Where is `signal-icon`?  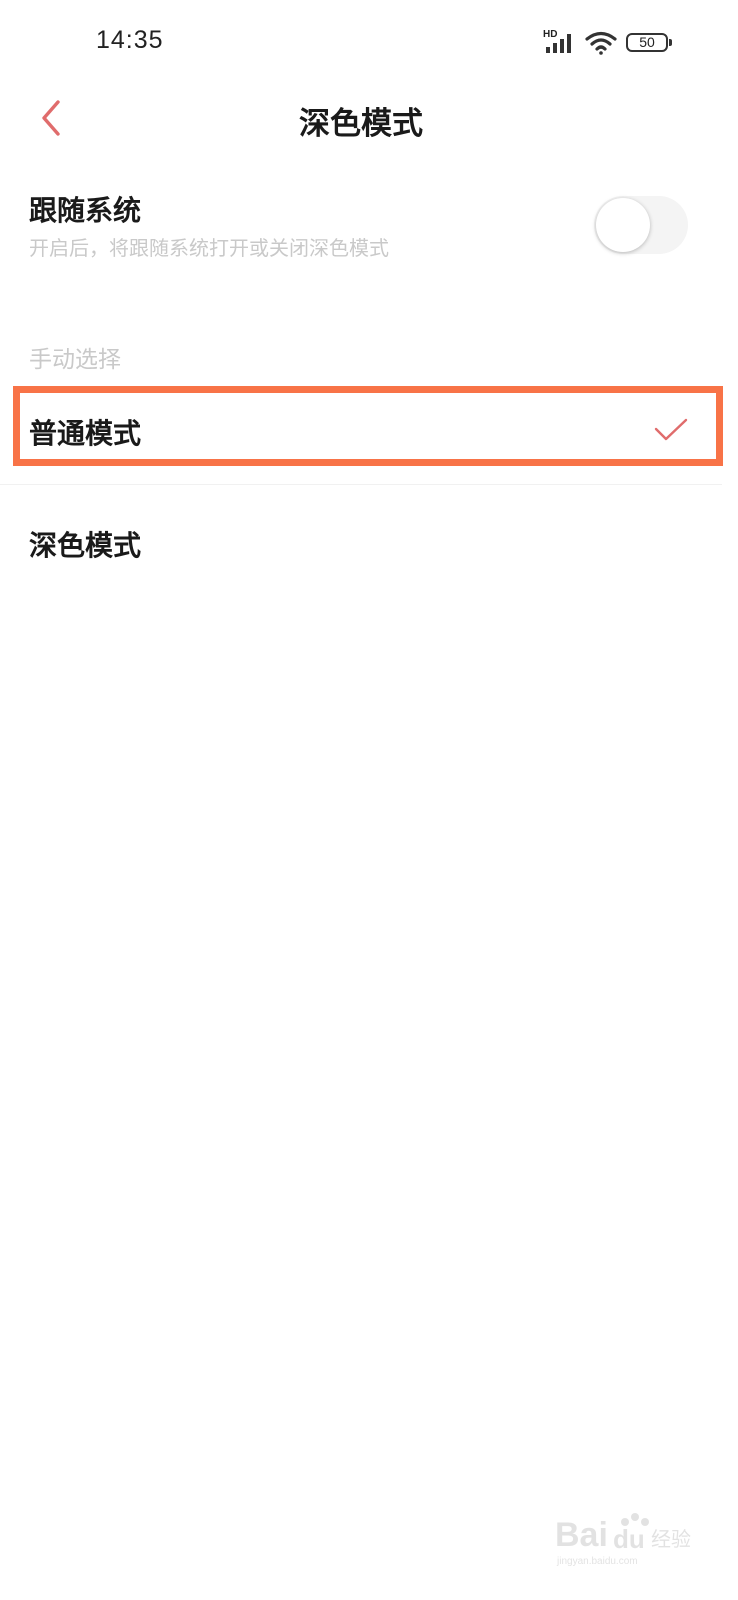 signal-icon is located at coordinates (558, 43).